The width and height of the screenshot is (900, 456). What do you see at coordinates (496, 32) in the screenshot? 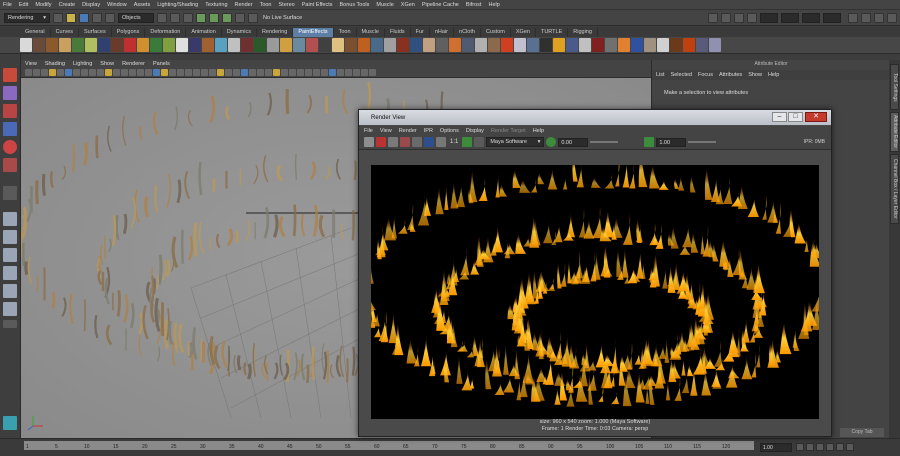
I see `shelf-tab-custom: Custom` at bounding box center [496, 32].